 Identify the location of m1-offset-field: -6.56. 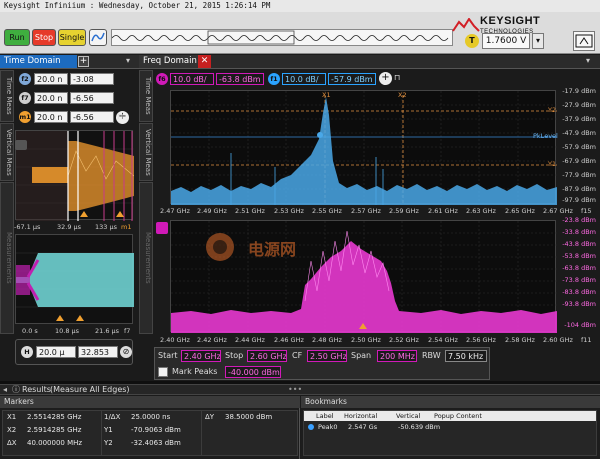
(92, 117).